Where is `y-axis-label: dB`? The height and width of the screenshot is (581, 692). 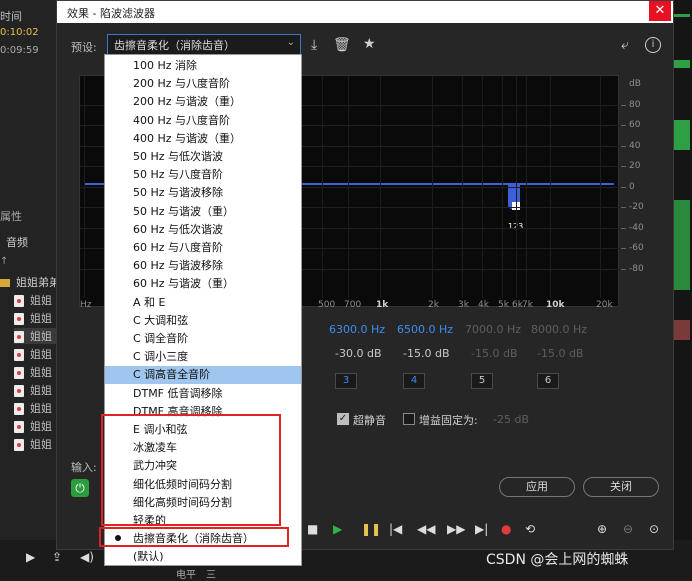 y-axis-label: dB is located at coordinates (635, 84).